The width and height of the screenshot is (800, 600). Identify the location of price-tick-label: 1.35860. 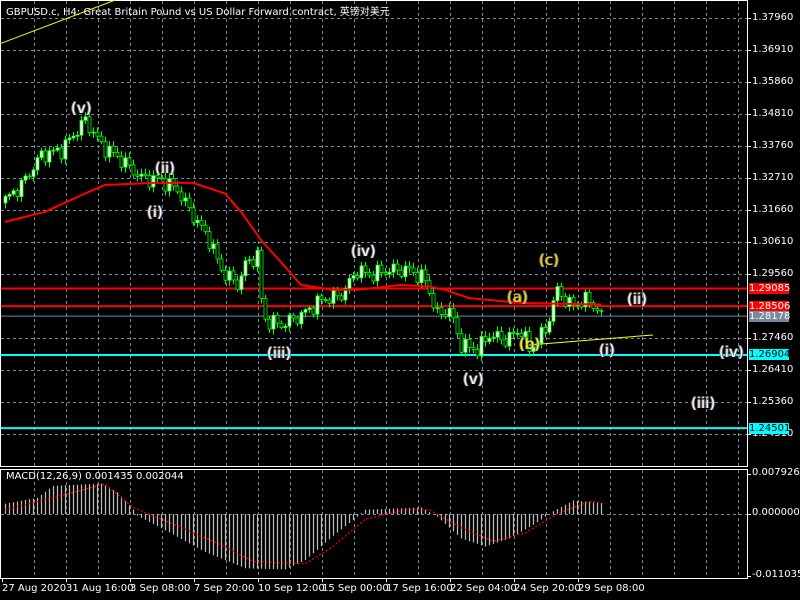
(773, 81).